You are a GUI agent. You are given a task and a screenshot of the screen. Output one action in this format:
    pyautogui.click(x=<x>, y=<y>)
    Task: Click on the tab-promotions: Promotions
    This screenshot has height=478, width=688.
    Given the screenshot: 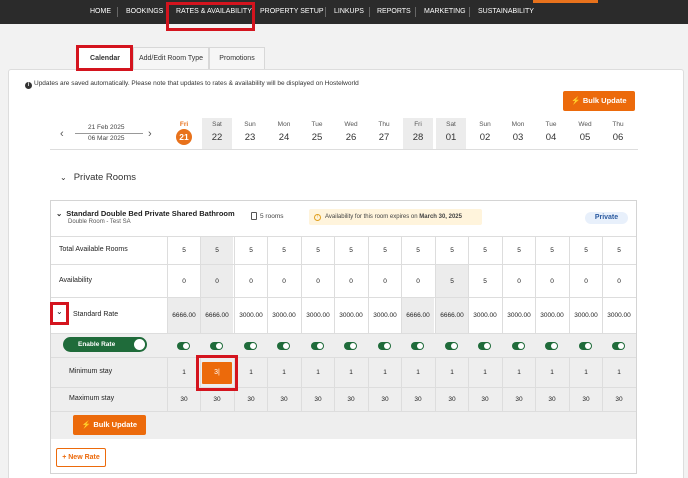 What is the action you would take?
    pyautogui.click(x=237, y=58)
    